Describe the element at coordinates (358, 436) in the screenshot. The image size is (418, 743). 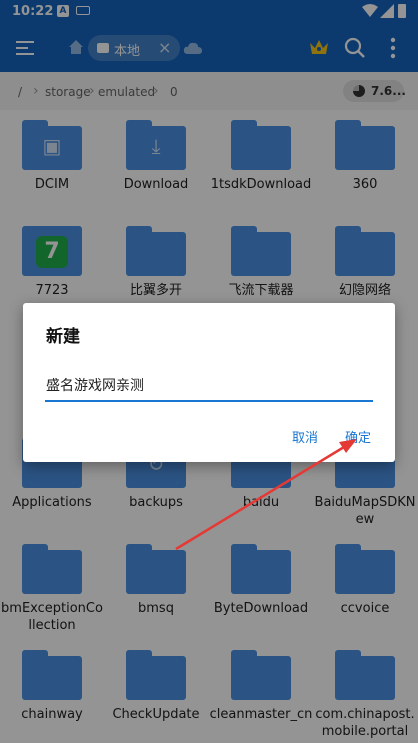
I see `ok-button: 确定` at that location.